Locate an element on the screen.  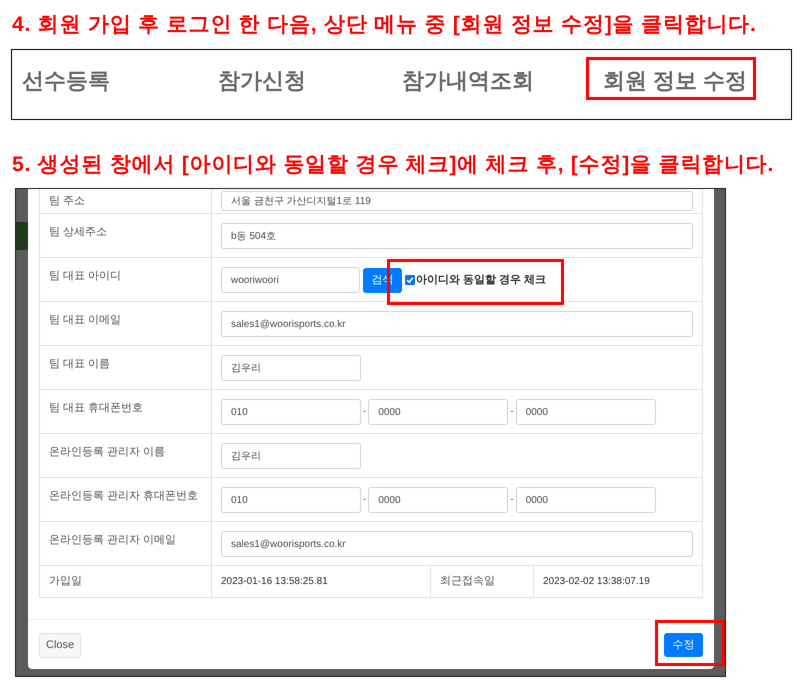
field-value: 2023-02-02 13:38:07.19 is located at coordinates (596, 582).